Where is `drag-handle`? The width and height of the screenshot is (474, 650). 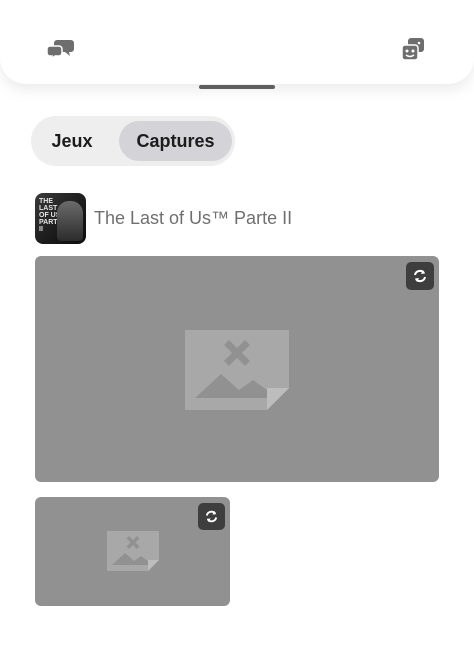
drag-handle is located at coordinates (237, 87).